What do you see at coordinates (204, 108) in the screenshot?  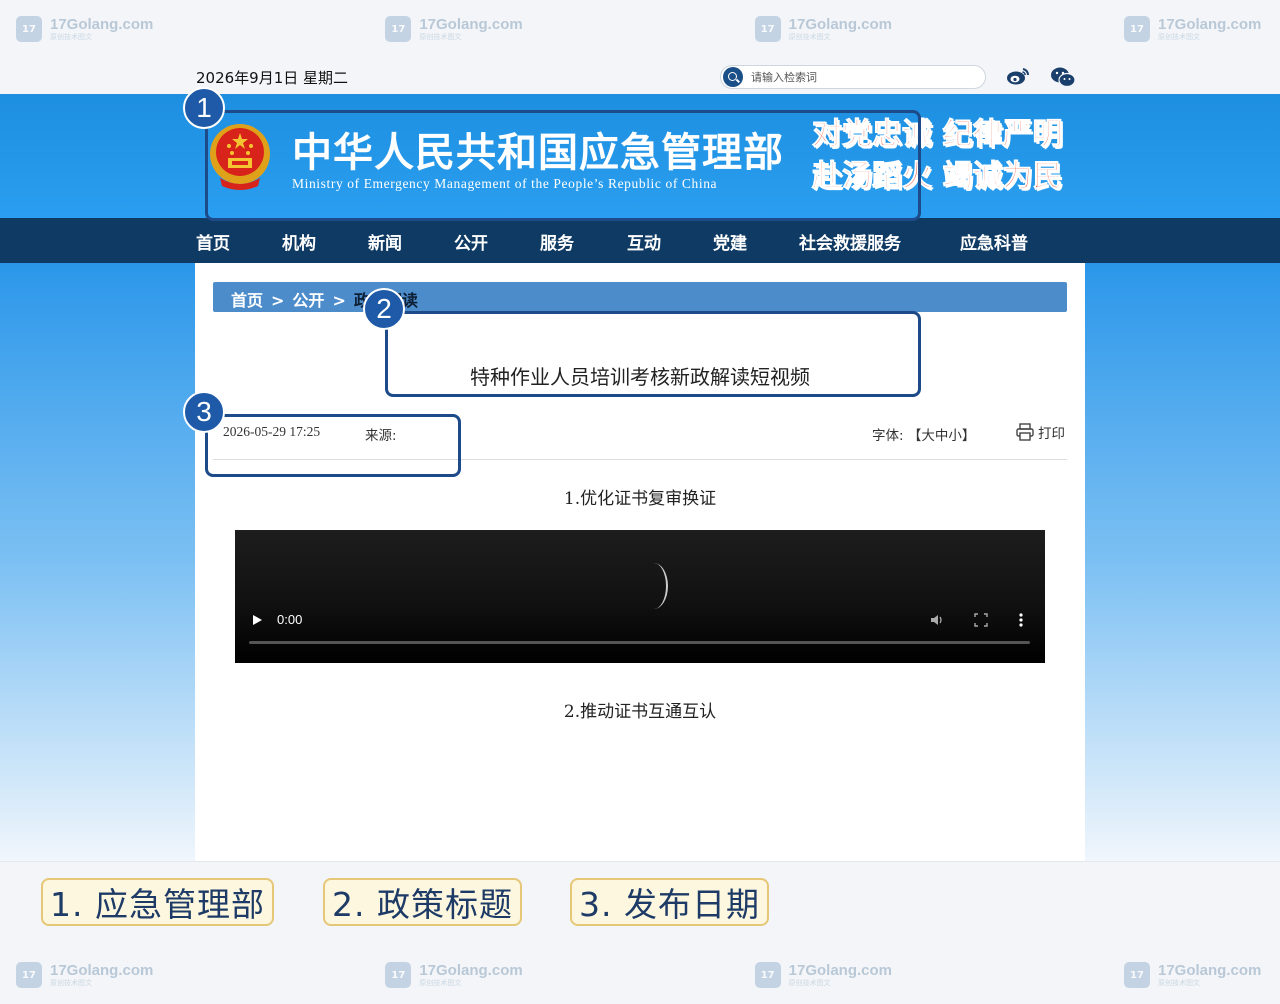 I see `annotation-marker-1: 1` at bounding box center [204, 108].